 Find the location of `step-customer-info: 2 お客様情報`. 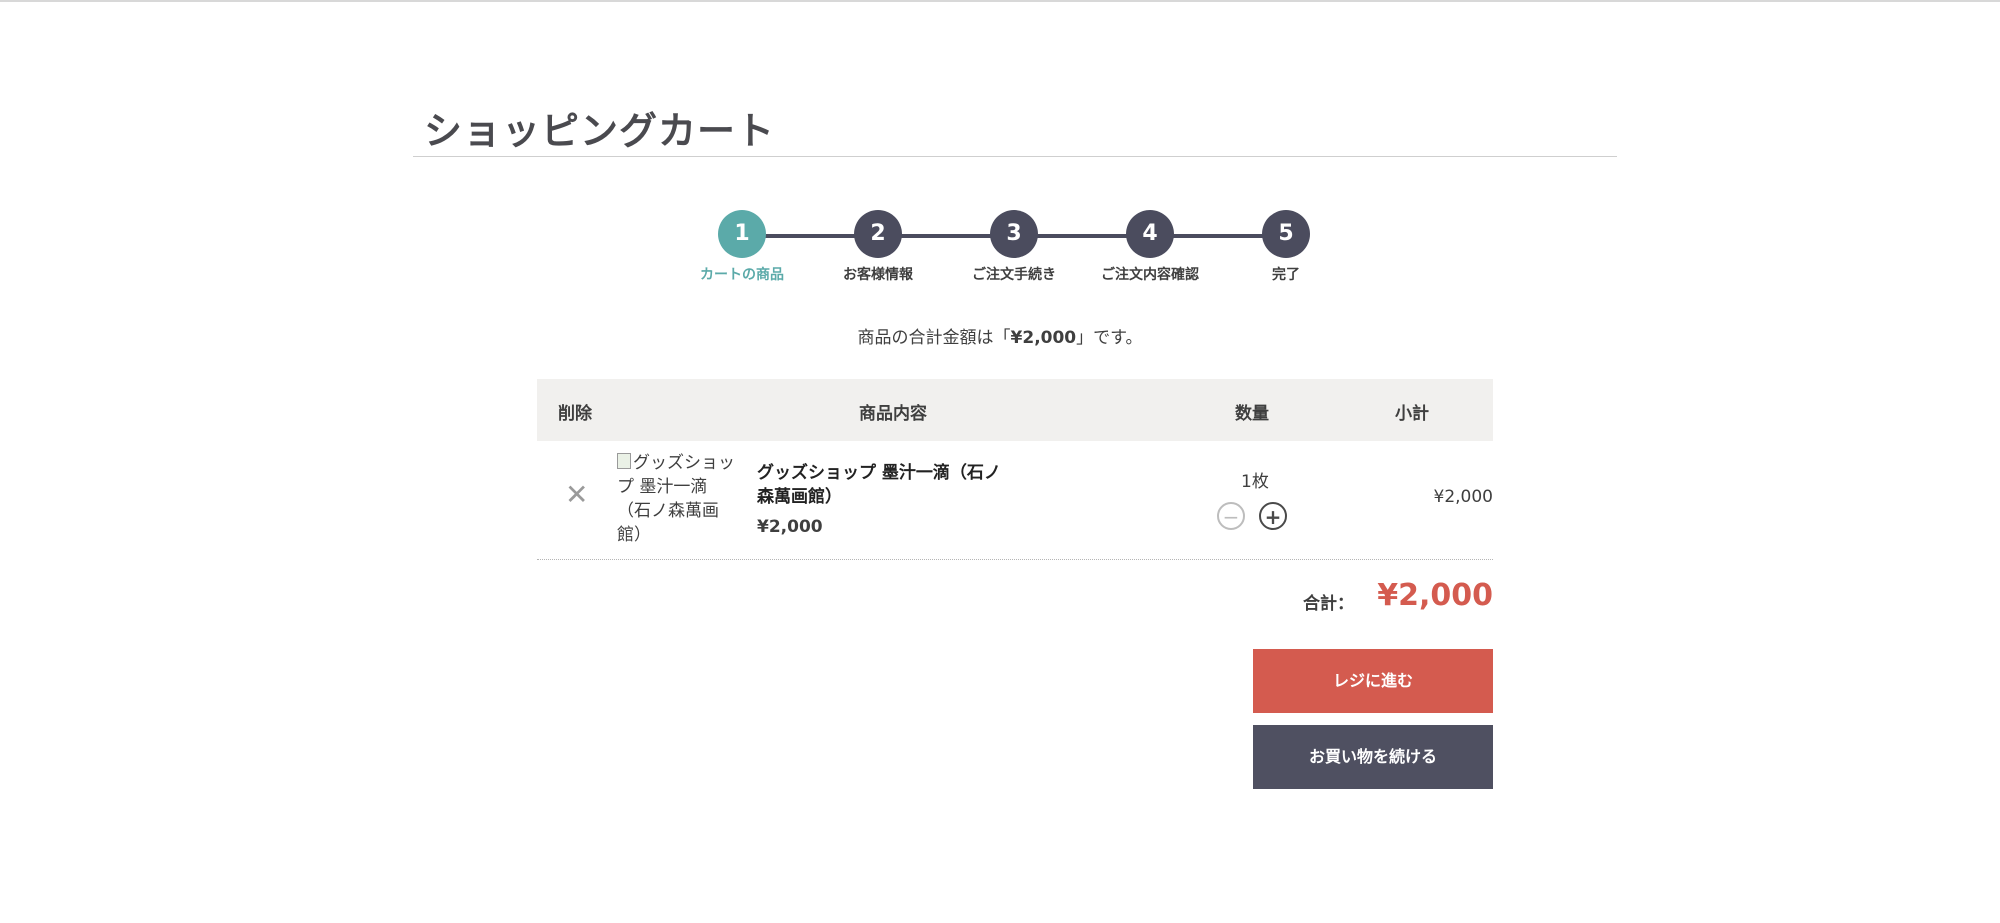

step-customer-info: 2 お客様情報 is located at coordinates (878, 247).